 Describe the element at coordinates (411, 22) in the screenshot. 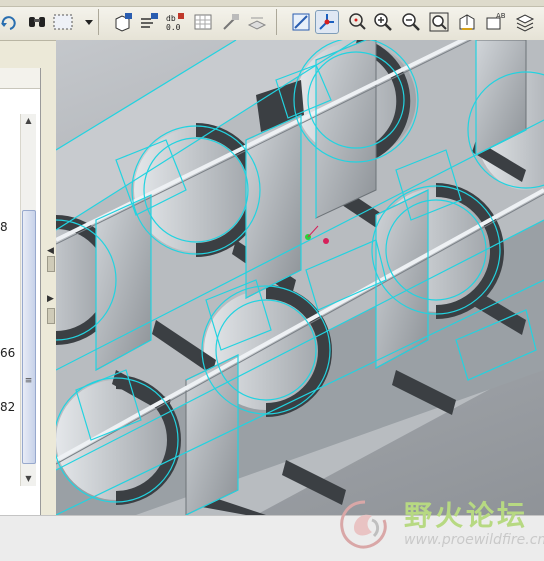

I see `zoom-out-icon` at that location.